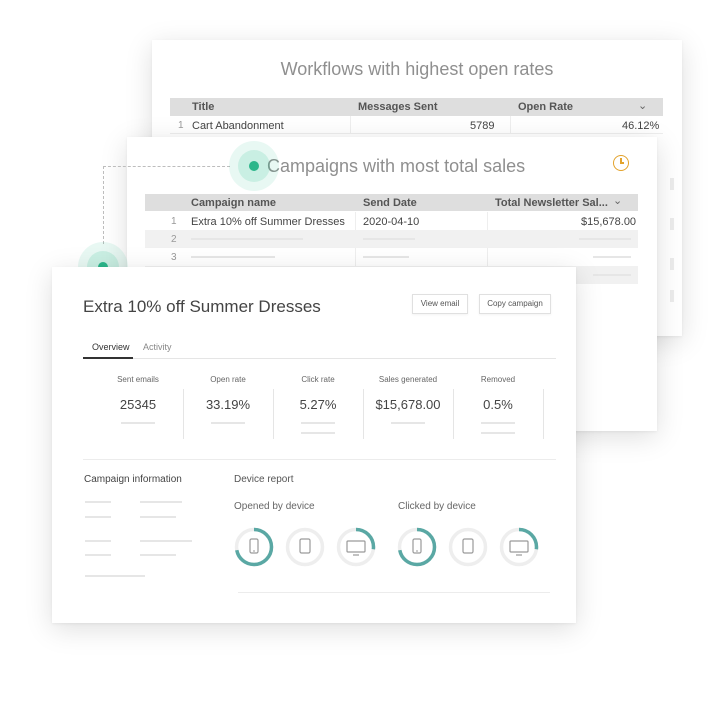 The width and height of the screenshot is (720, 720). I want to click on copy-campaign-button: Copy campaign, so click(515, 304).